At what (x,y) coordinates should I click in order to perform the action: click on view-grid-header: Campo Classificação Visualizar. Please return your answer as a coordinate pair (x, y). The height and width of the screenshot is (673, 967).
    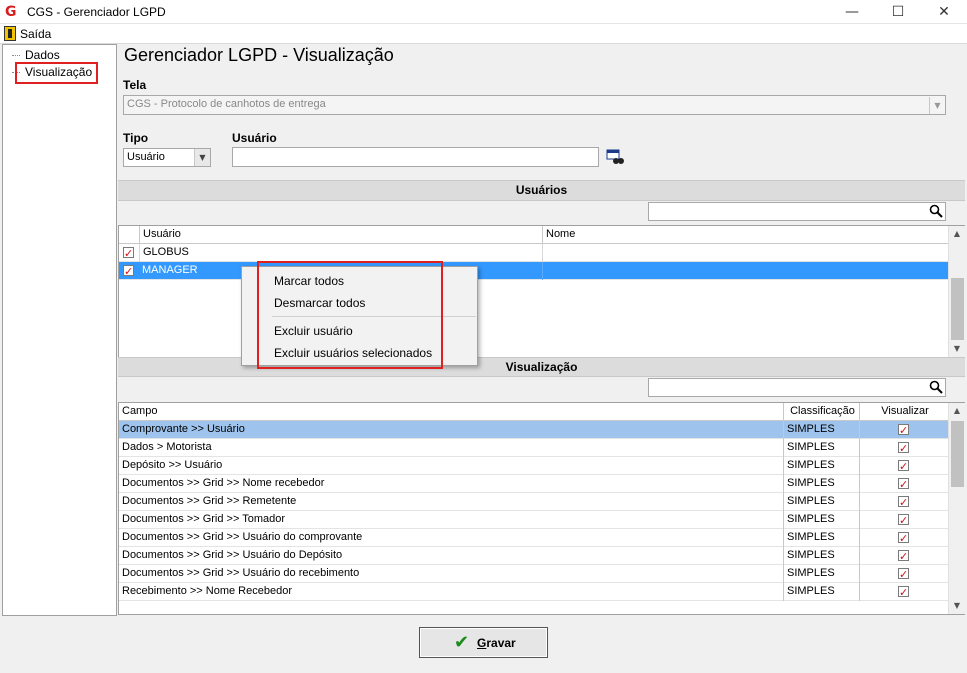
    Looking at the image, I should click on (533, 412).